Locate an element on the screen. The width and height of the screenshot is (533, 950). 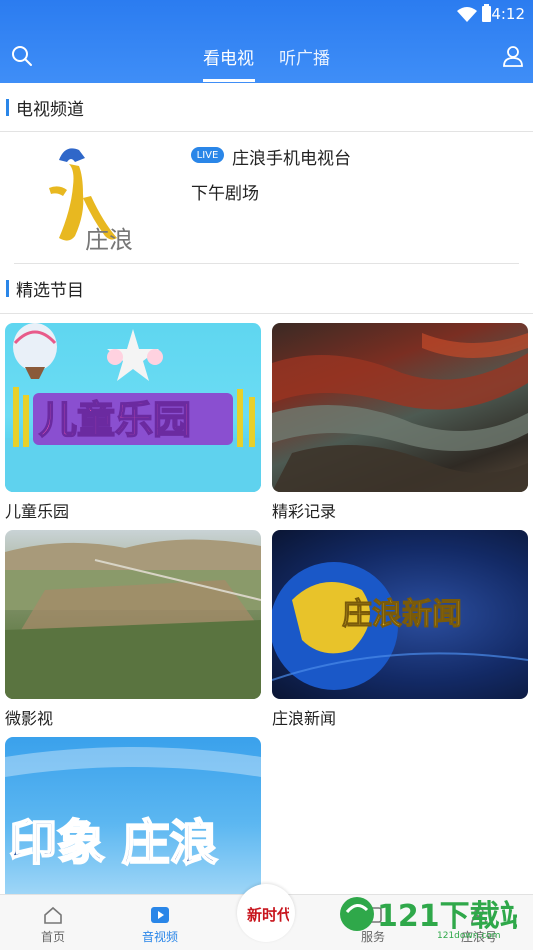
program-title: 微影视 is located at coordinates (29, 718).